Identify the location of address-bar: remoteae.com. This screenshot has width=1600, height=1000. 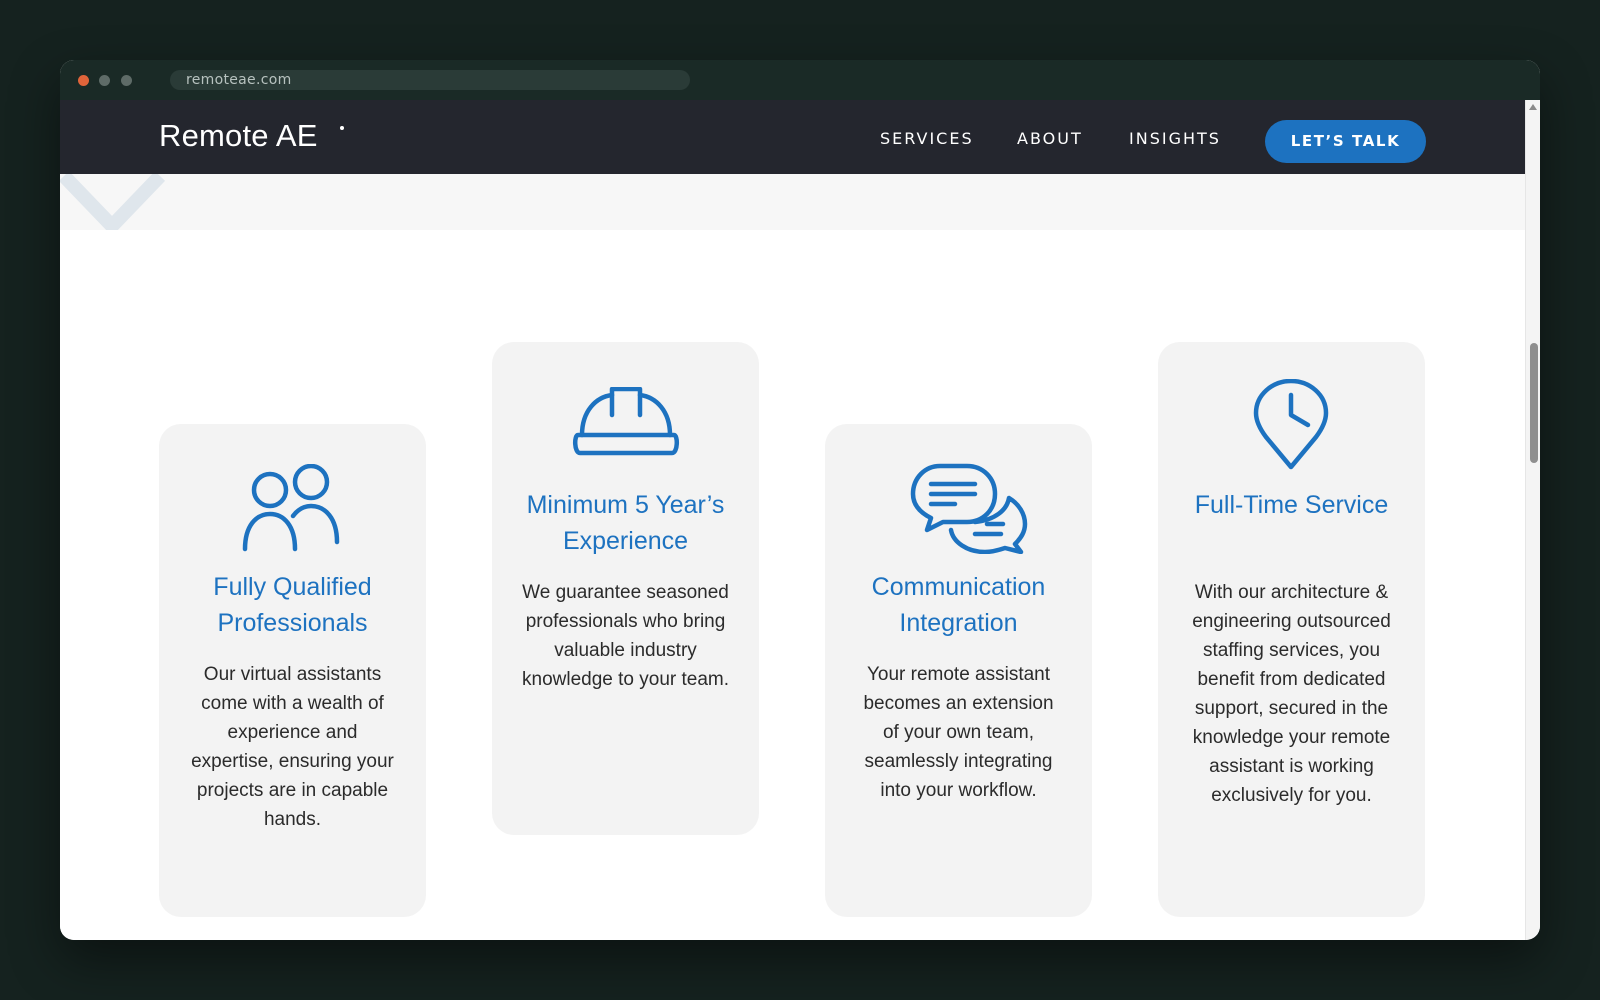
(430, 80).